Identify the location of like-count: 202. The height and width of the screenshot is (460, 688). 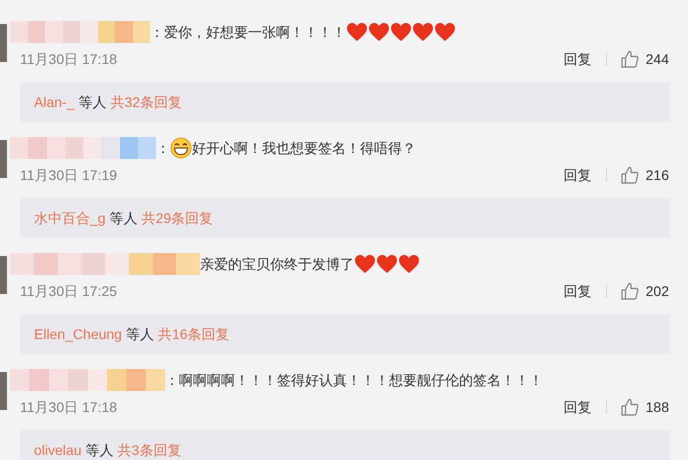
(657, 291).